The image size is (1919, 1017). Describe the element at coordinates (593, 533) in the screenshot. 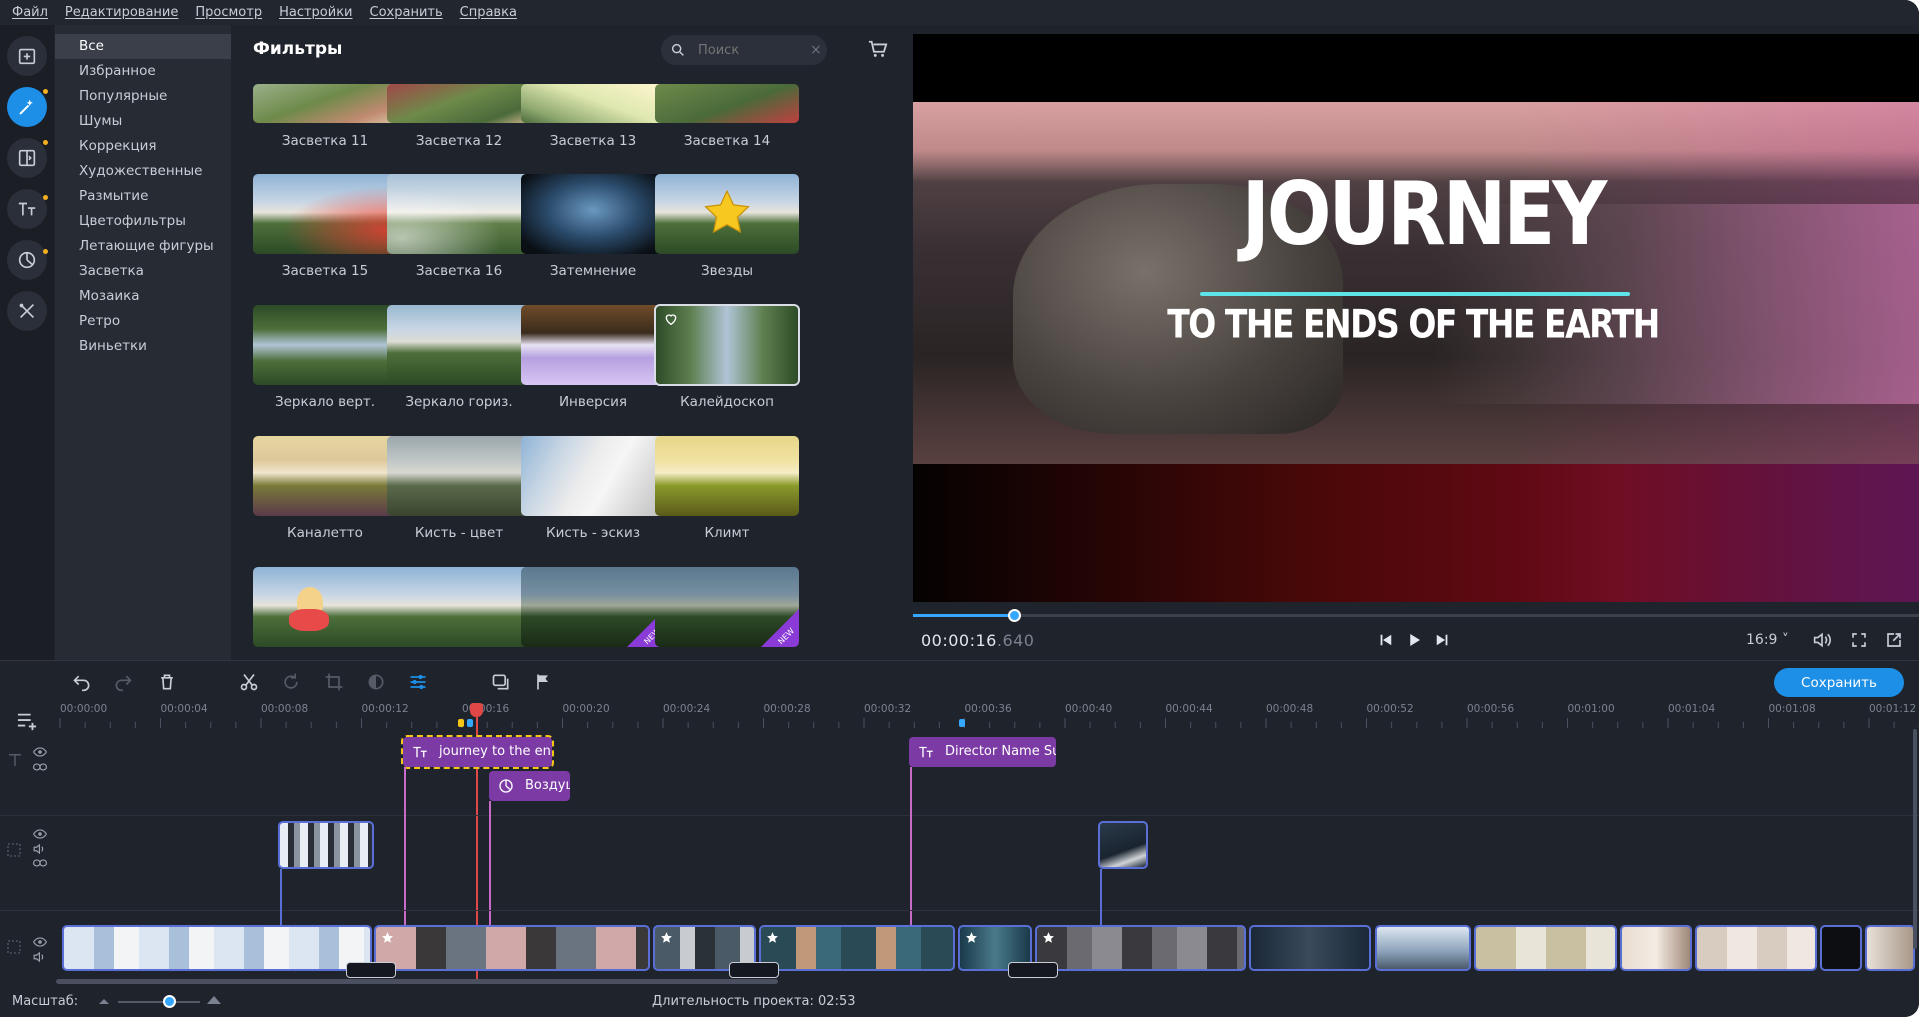

I see `filter-label: Кисть - эскиз` at that location.